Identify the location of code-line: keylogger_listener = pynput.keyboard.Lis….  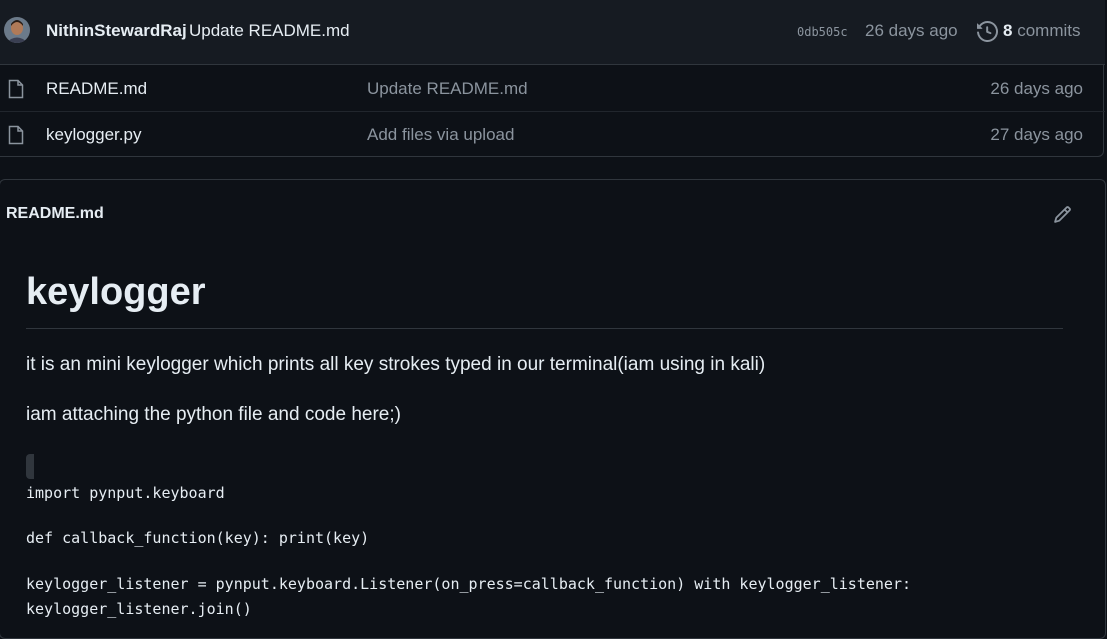
(469, 584).